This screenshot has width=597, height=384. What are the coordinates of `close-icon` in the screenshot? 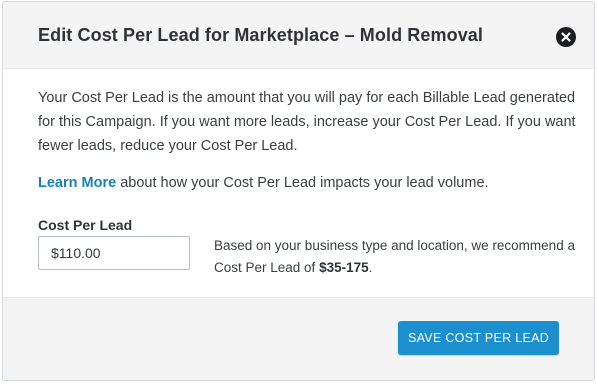 It's located at (566, 37).